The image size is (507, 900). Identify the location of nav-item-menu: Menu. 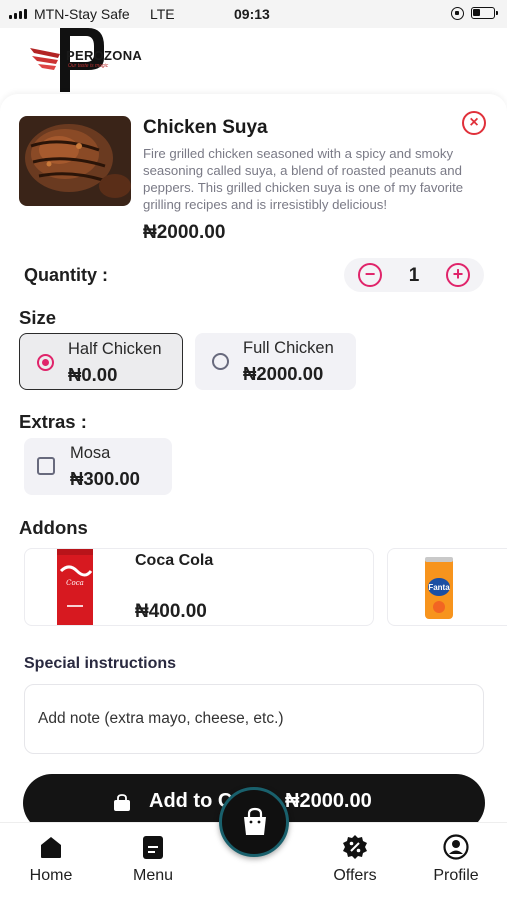
(153, 859).